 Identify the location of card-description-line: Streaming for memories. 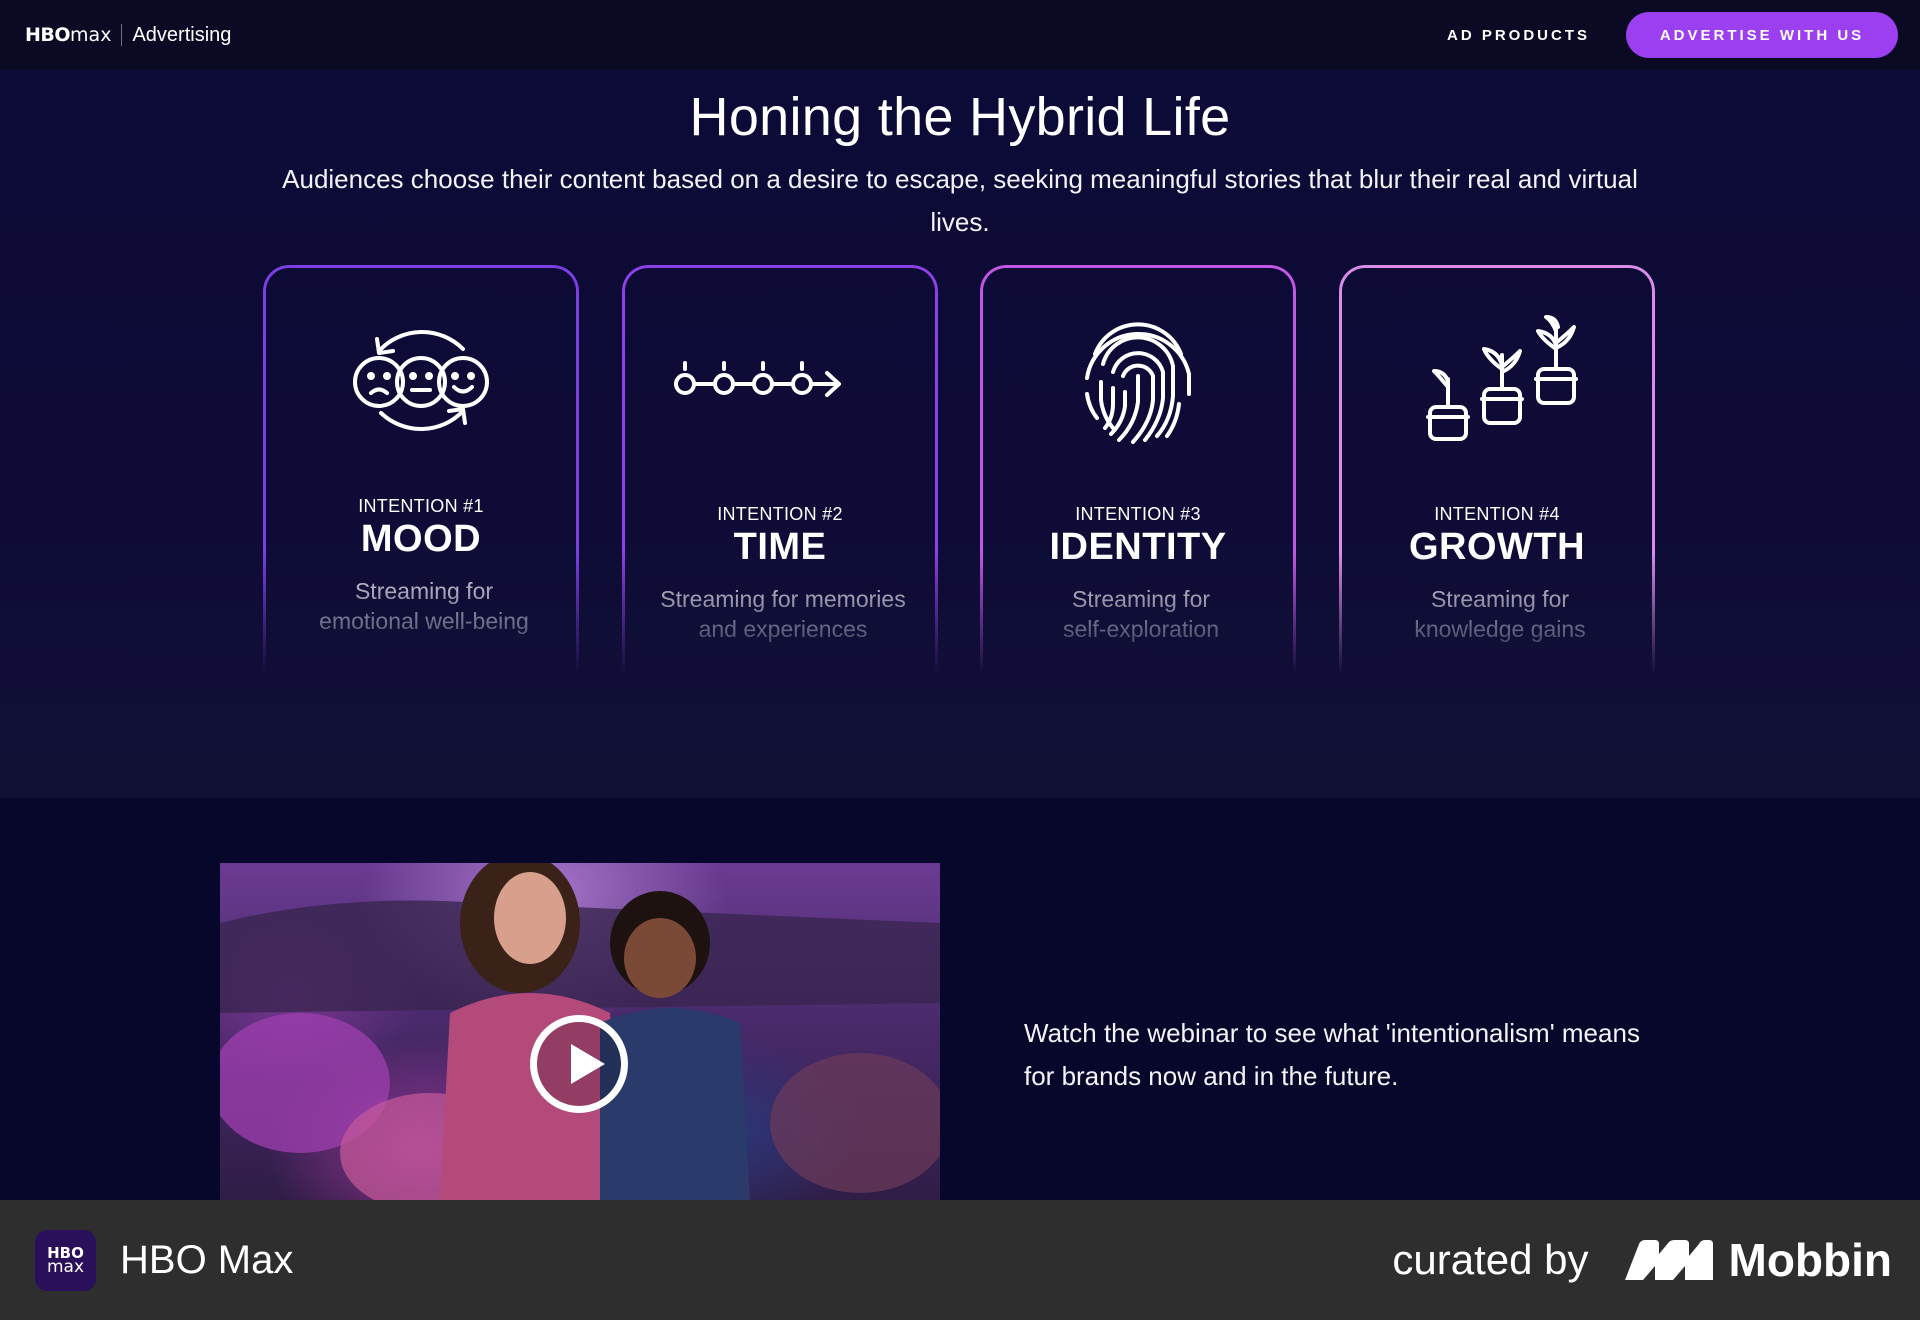
(783, 599).